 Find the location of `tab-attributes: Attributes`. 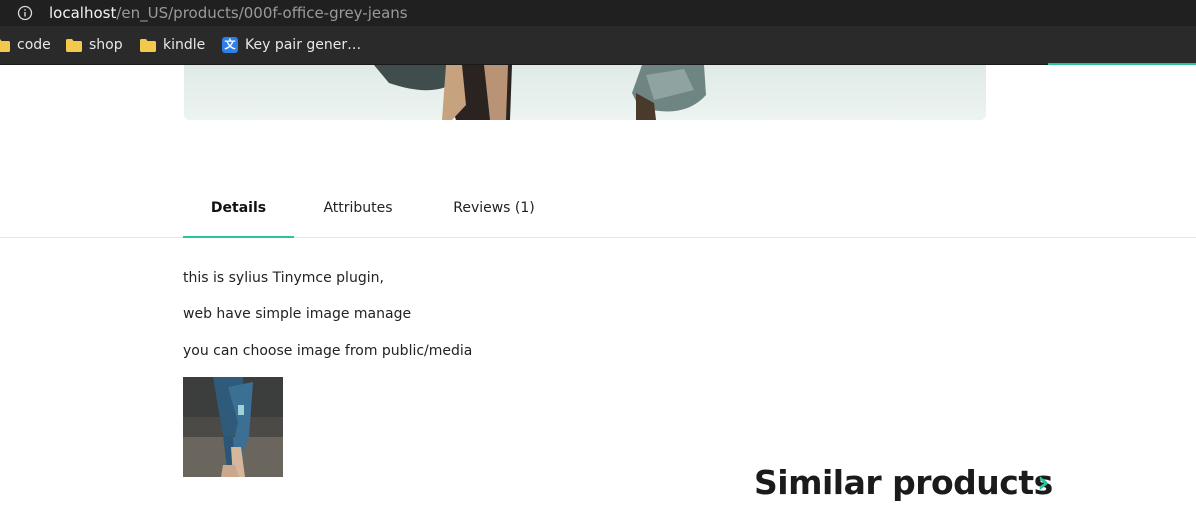

tab-attributes: Attributes is located at coordinates (358, 210).